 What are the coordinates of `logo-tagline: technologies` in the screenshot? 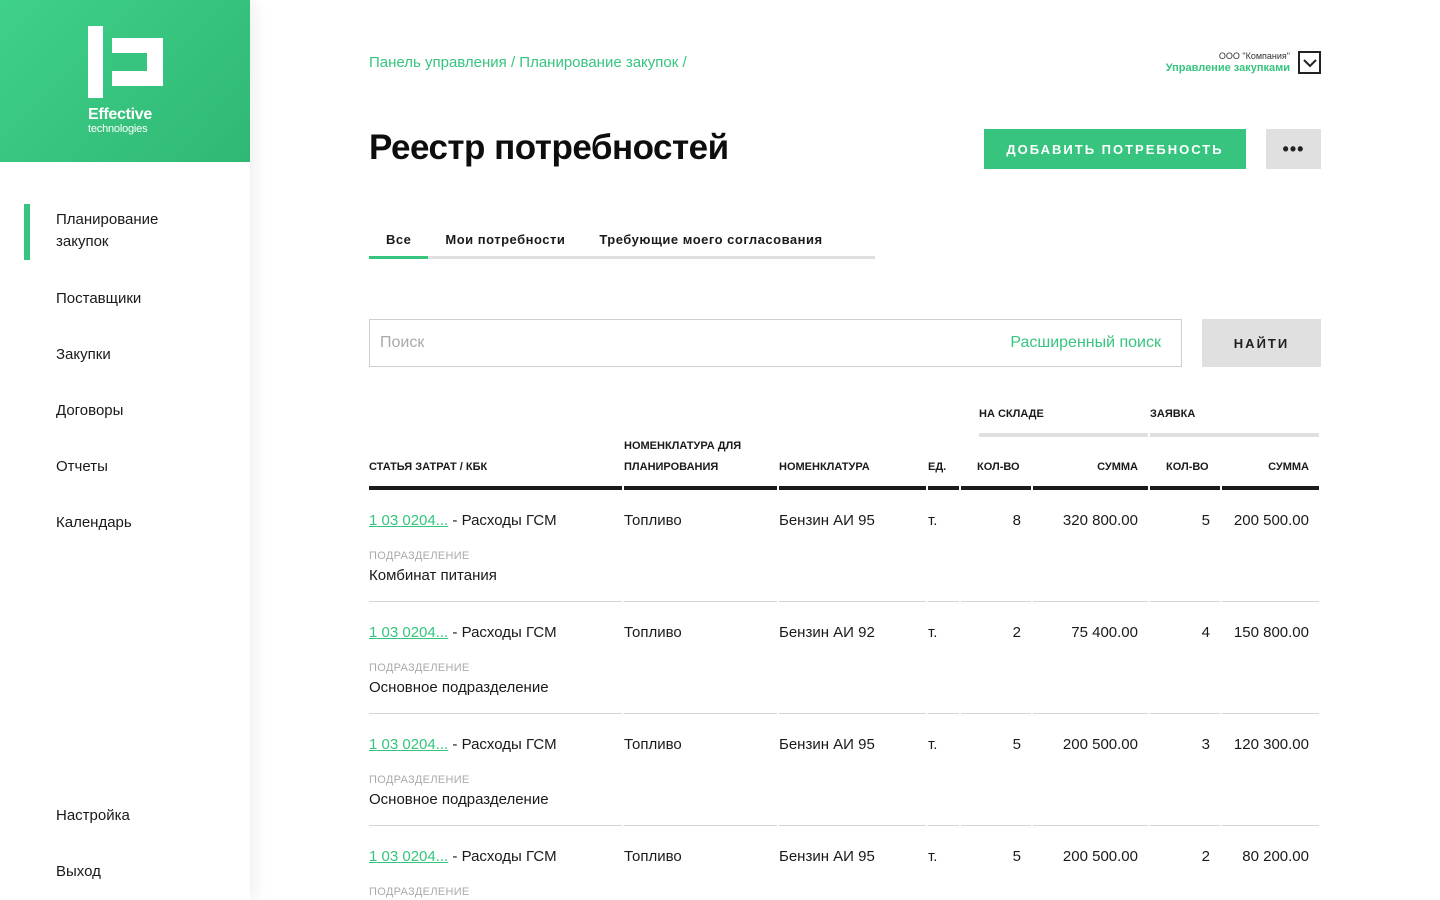 It's located at (118, 129).